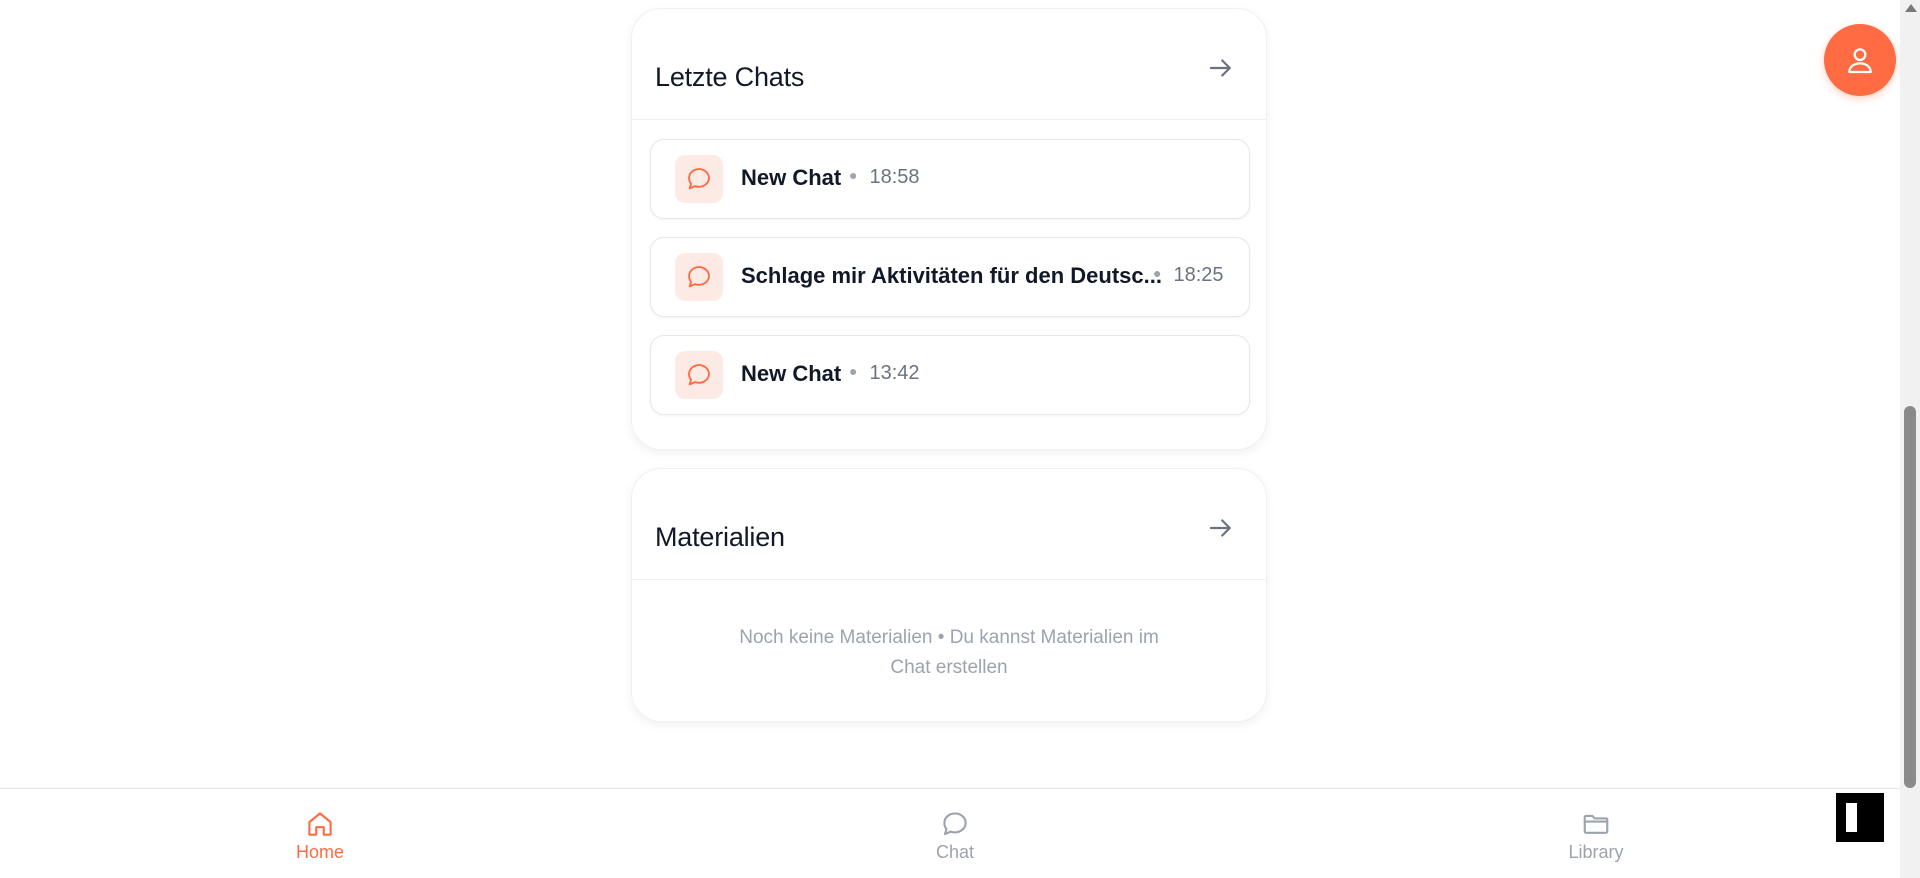 The height and width of the screenshot is (878, 1920). I want to click on materials-header: Materialien, so click(949, 524).